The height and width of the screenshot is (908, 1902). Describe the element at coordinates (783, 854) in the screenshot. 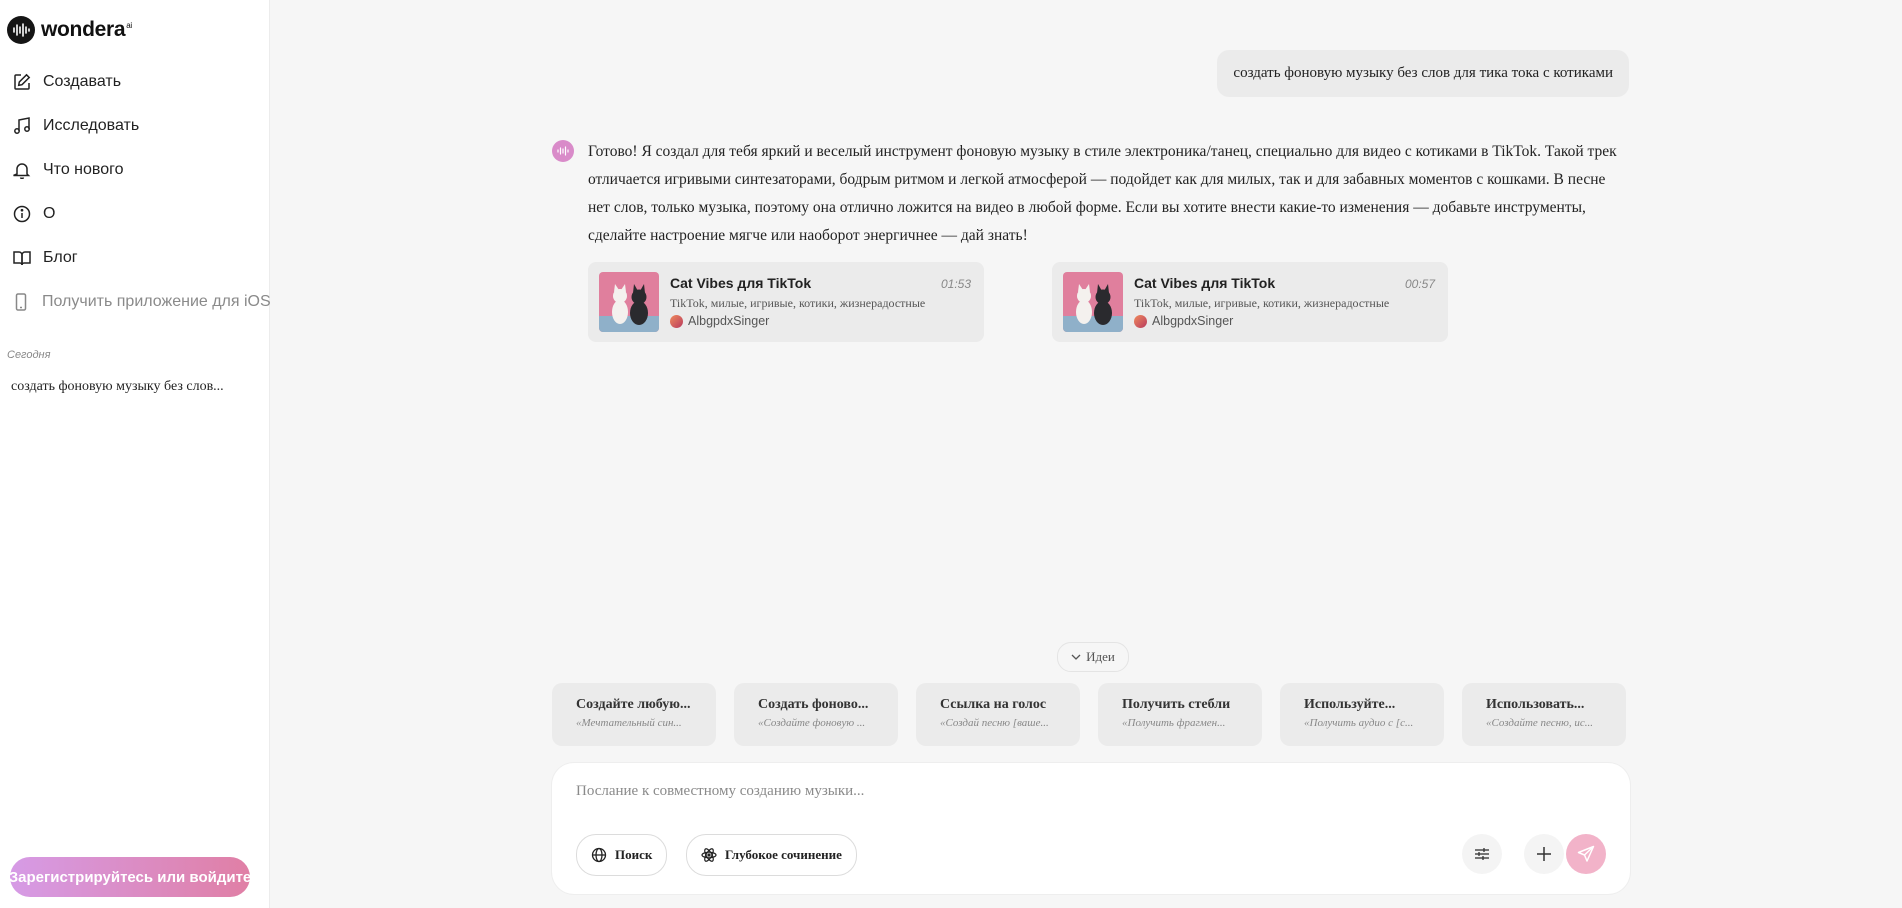

I see `deep-composition-label: Глубокое сочинение` at that location.